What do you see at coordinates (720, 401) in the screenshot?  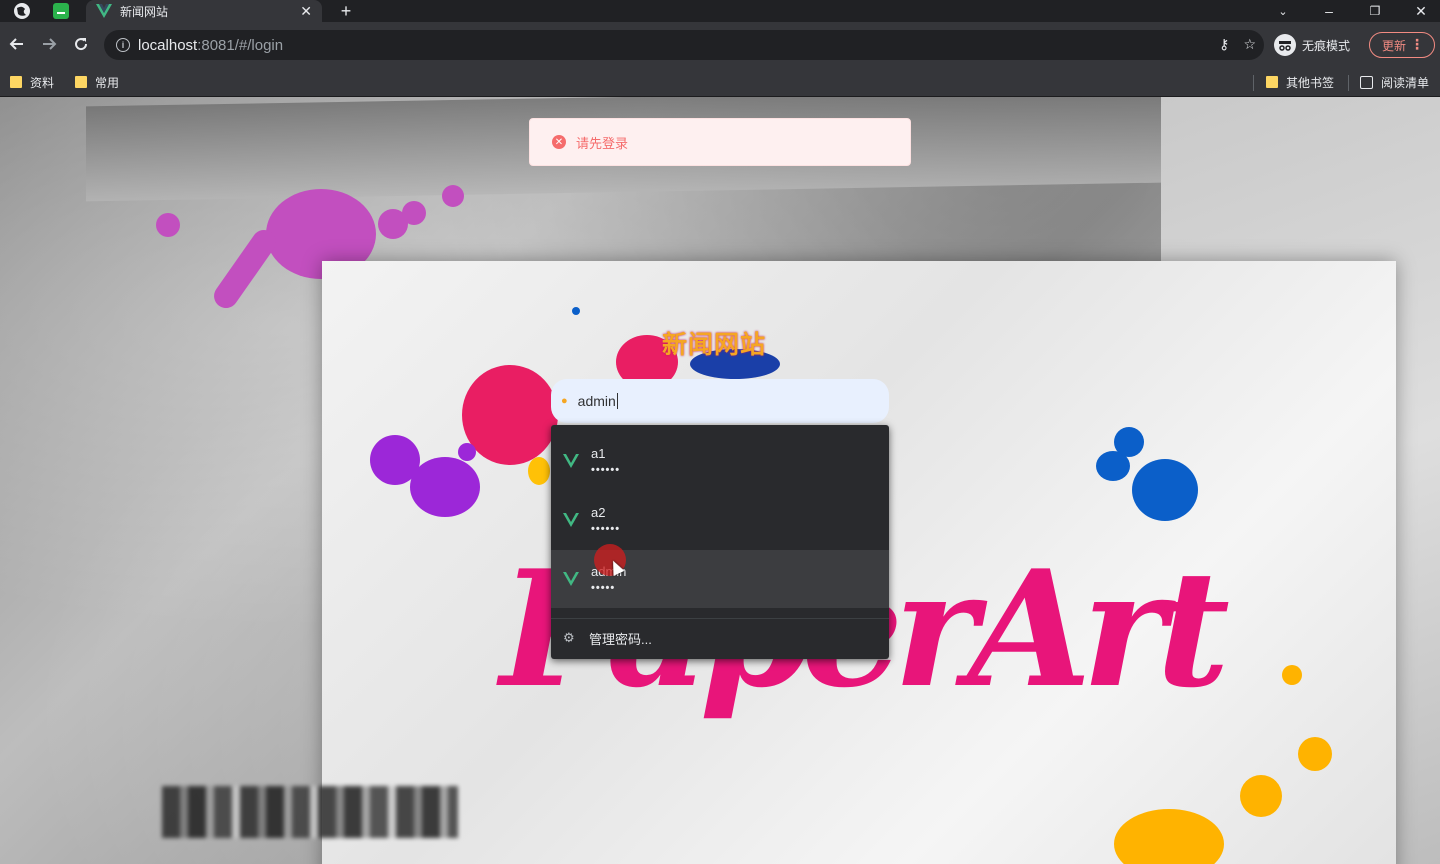 I see `username-input: ● admin` at bounding box center [720, 401].